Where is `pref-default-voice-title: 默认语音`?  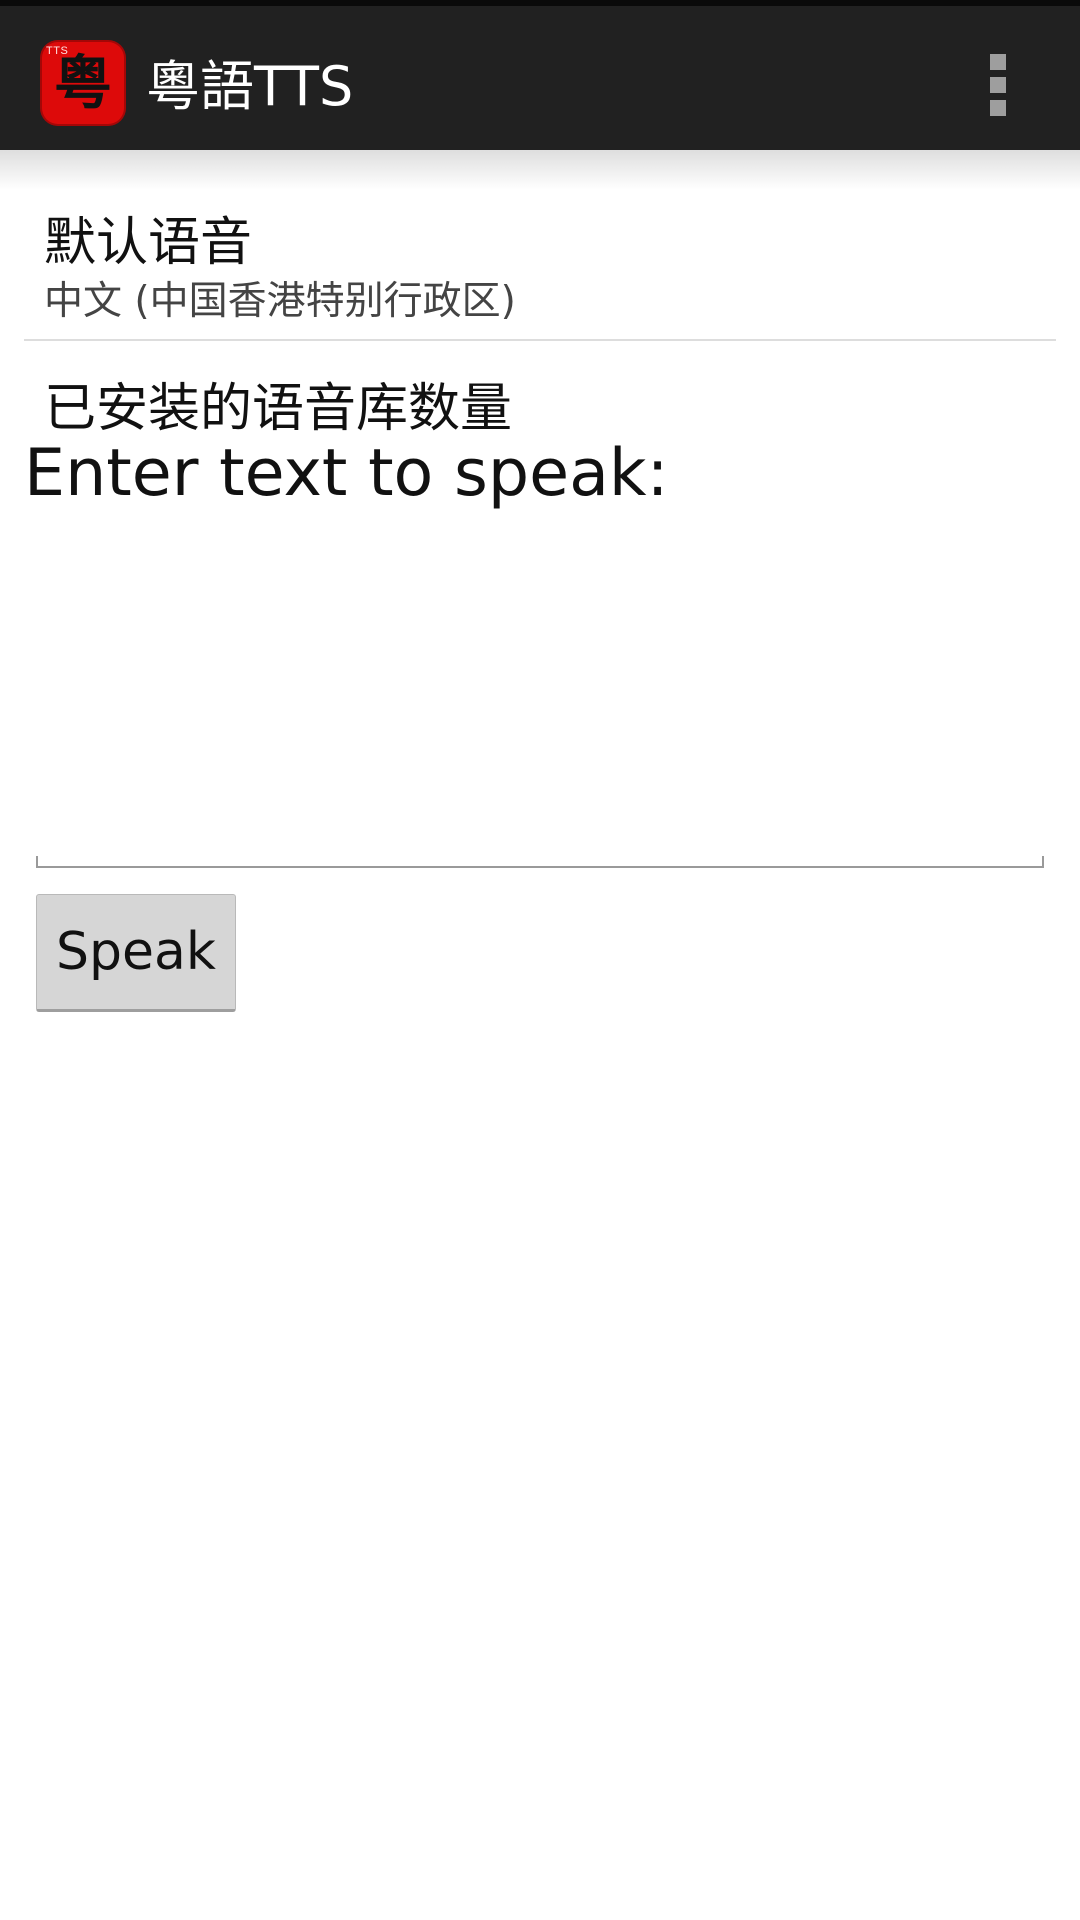
pref-default-voice-title: 默认语音 is located at coordinates (148, 243).